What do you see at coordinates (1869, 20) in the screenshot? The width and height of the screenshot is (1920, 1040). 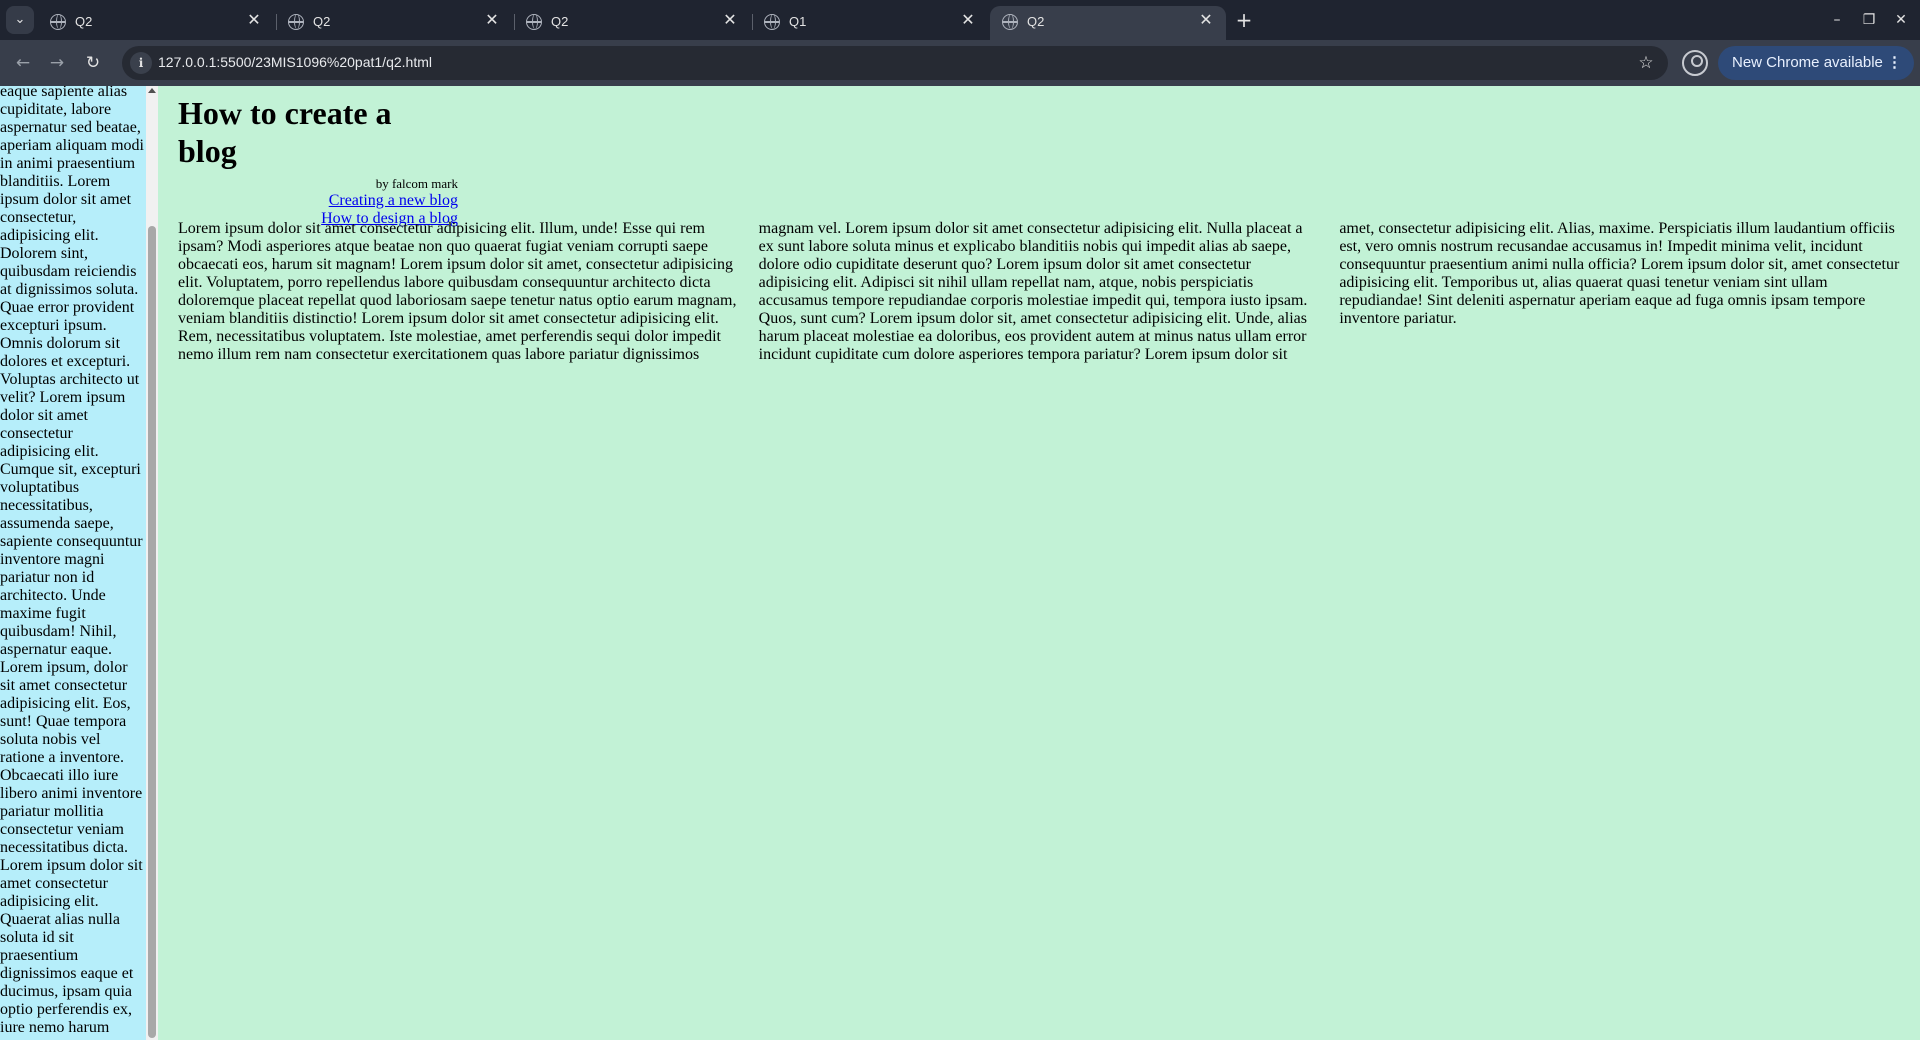 I see `restore-icon: ❐` at bounding box center [1869, 20].